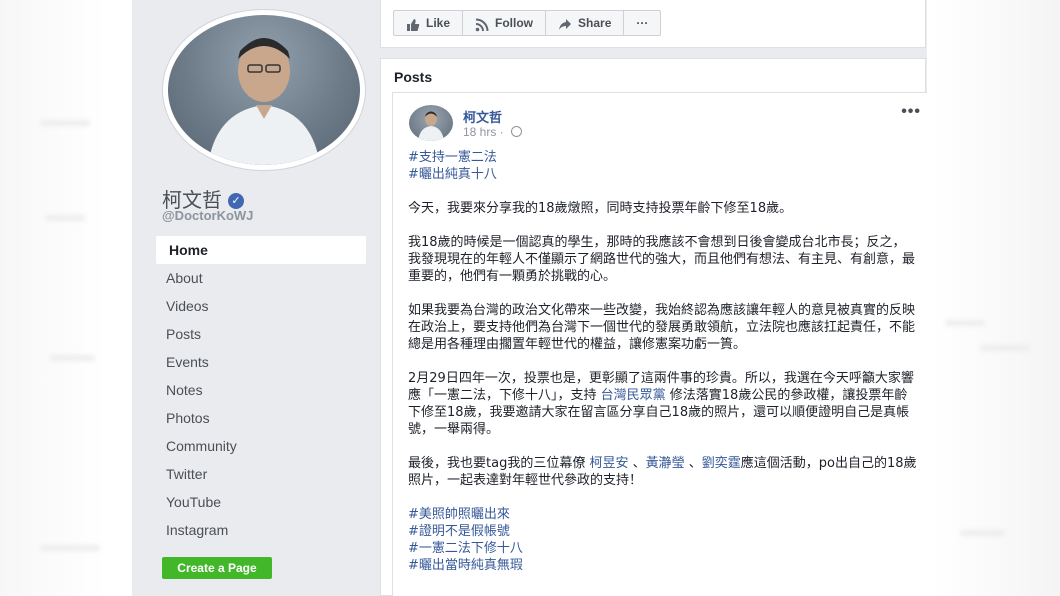 The image size is (1060, 596). I want to click on post-time-text: 18 hrs ·, so click(485, 132).